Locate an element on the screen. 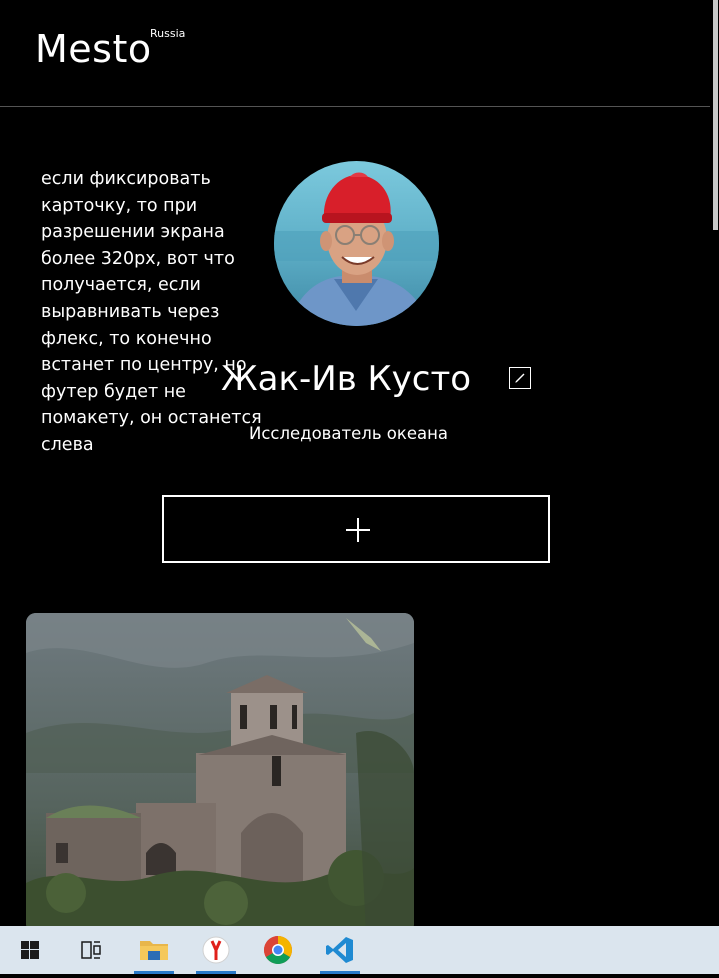  add-card-button is located at coordinates (356, 529).